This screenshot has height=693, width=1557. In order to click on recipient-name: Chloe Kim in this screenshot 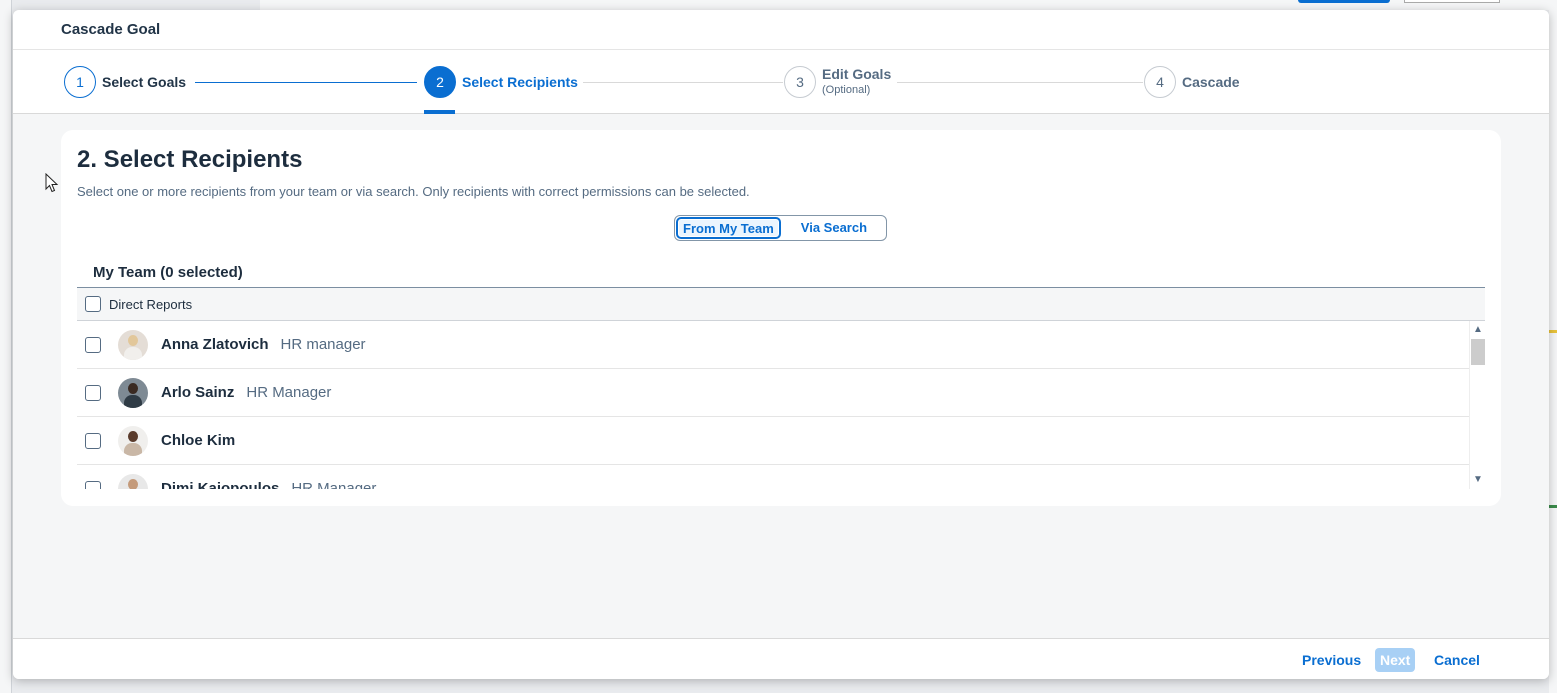, I will do `click(198, 440)`.